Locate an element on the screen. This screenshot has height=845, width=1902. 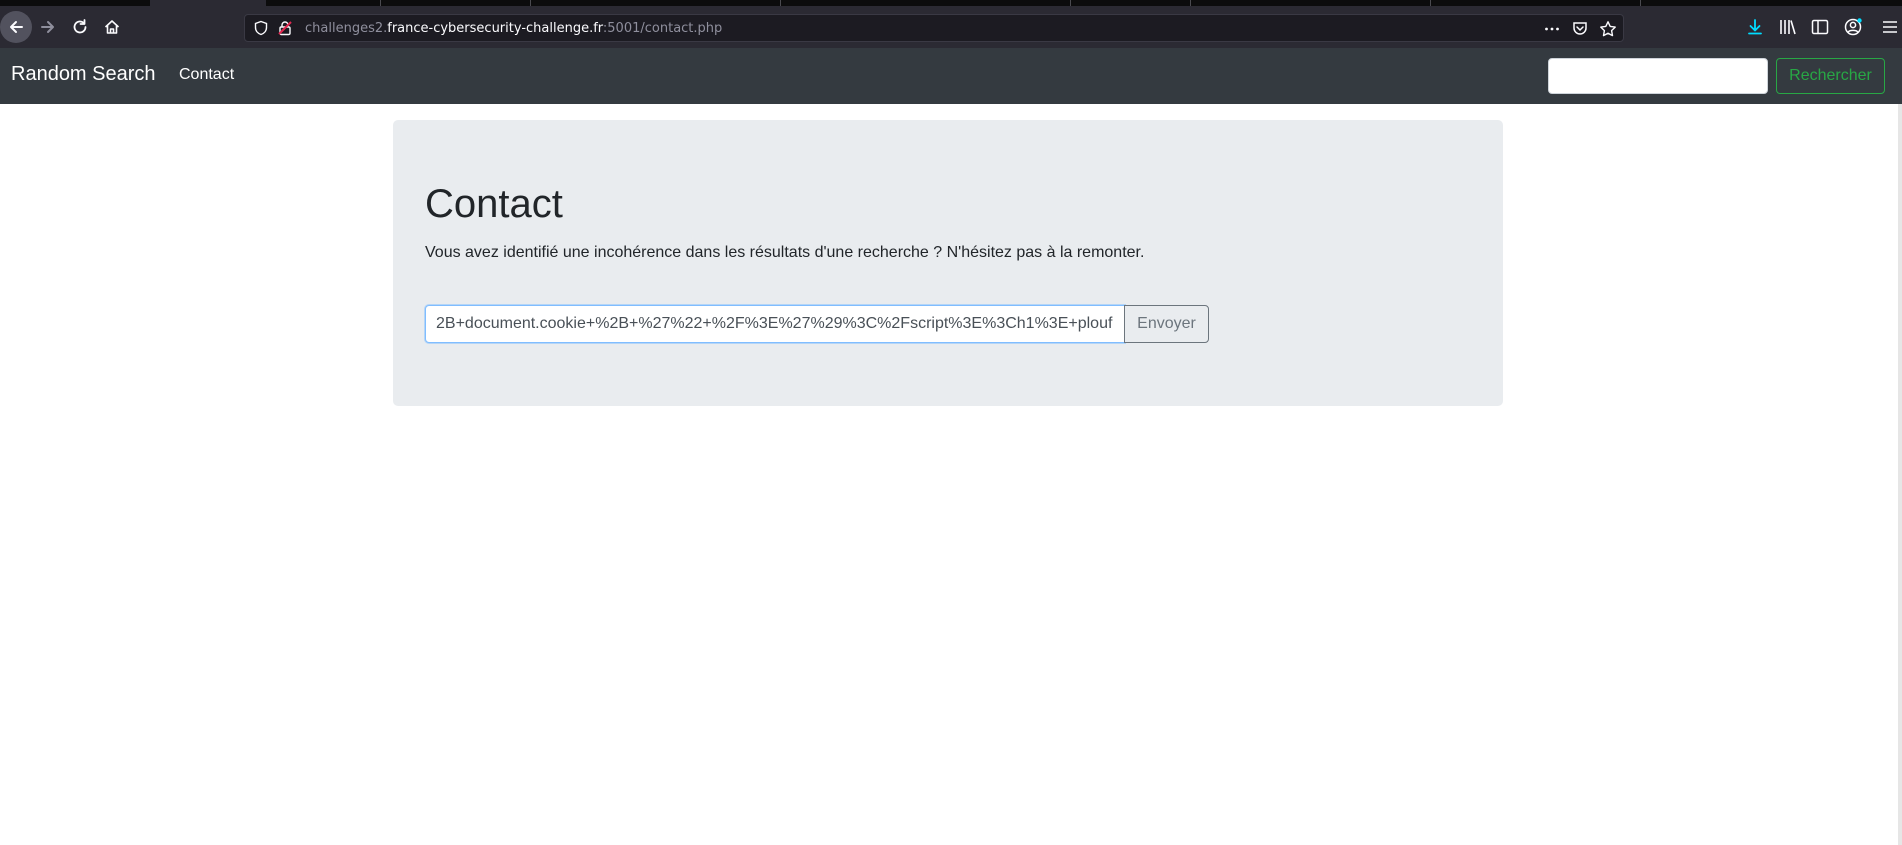
downloads-icon is located at coordinates (1755, 27).